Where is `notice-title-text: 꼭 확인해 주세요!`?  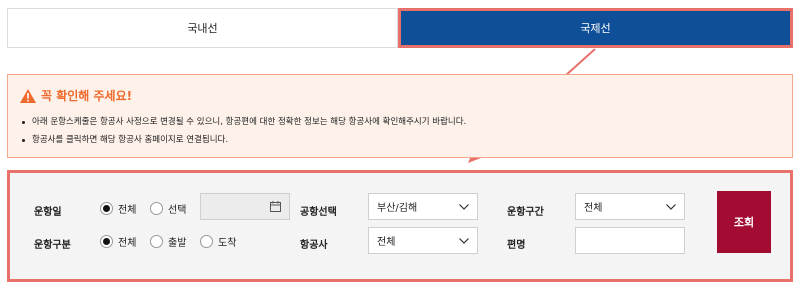 notice-title-text: 꼭 확인해 주세요! is located at coordinates (87, 96).